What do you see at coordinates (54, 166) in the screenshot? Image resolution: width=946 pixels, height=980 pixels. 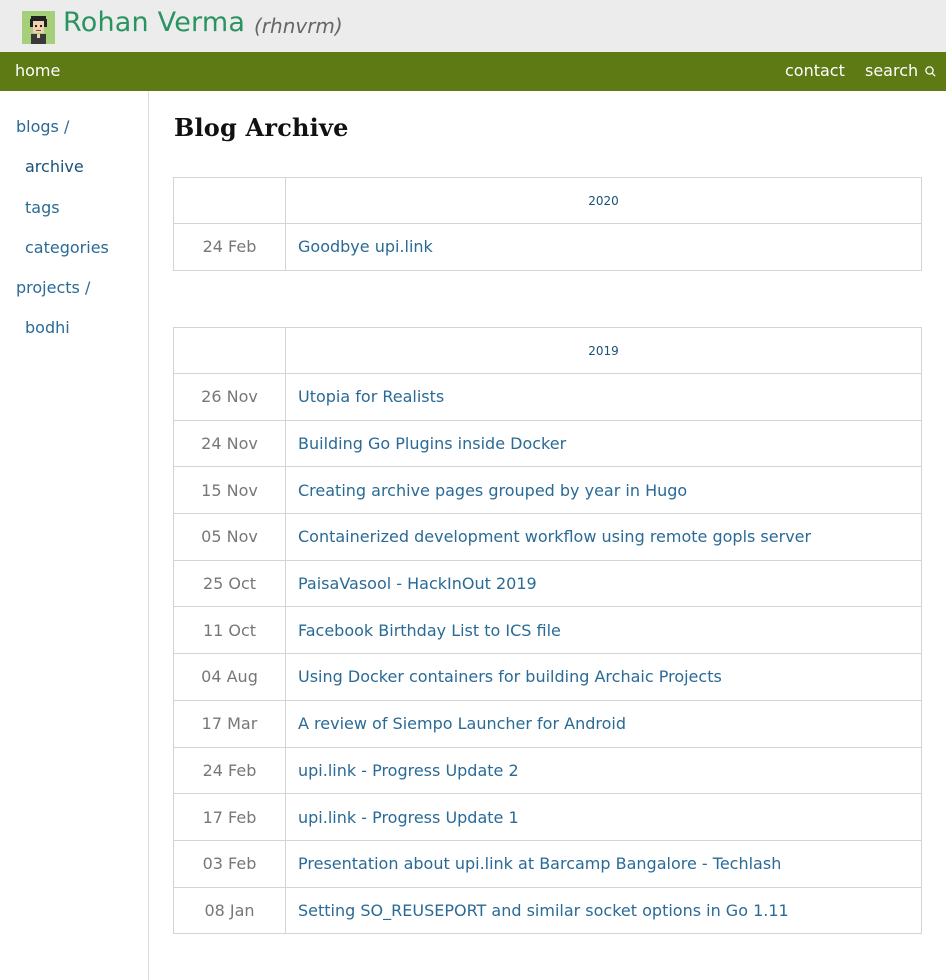 I see `sidebar-item-archive: archive` at bounding box center [54, 166].